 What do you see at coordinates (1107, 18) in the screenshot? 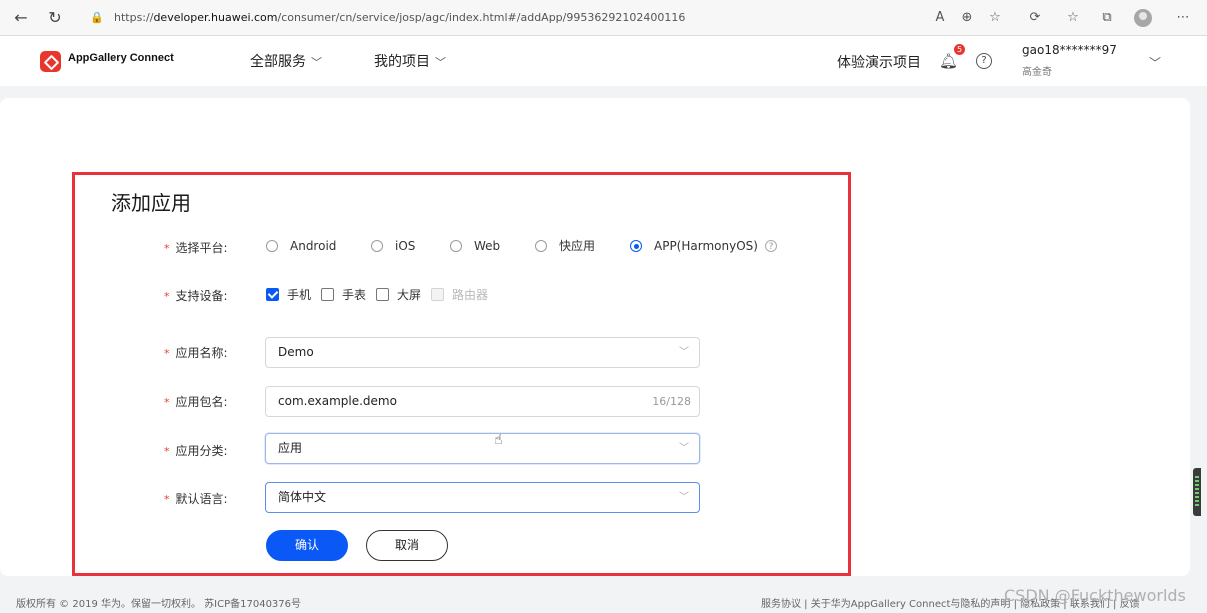
I see `collections-icon: ⧉` at bounding box center [1107, 18].